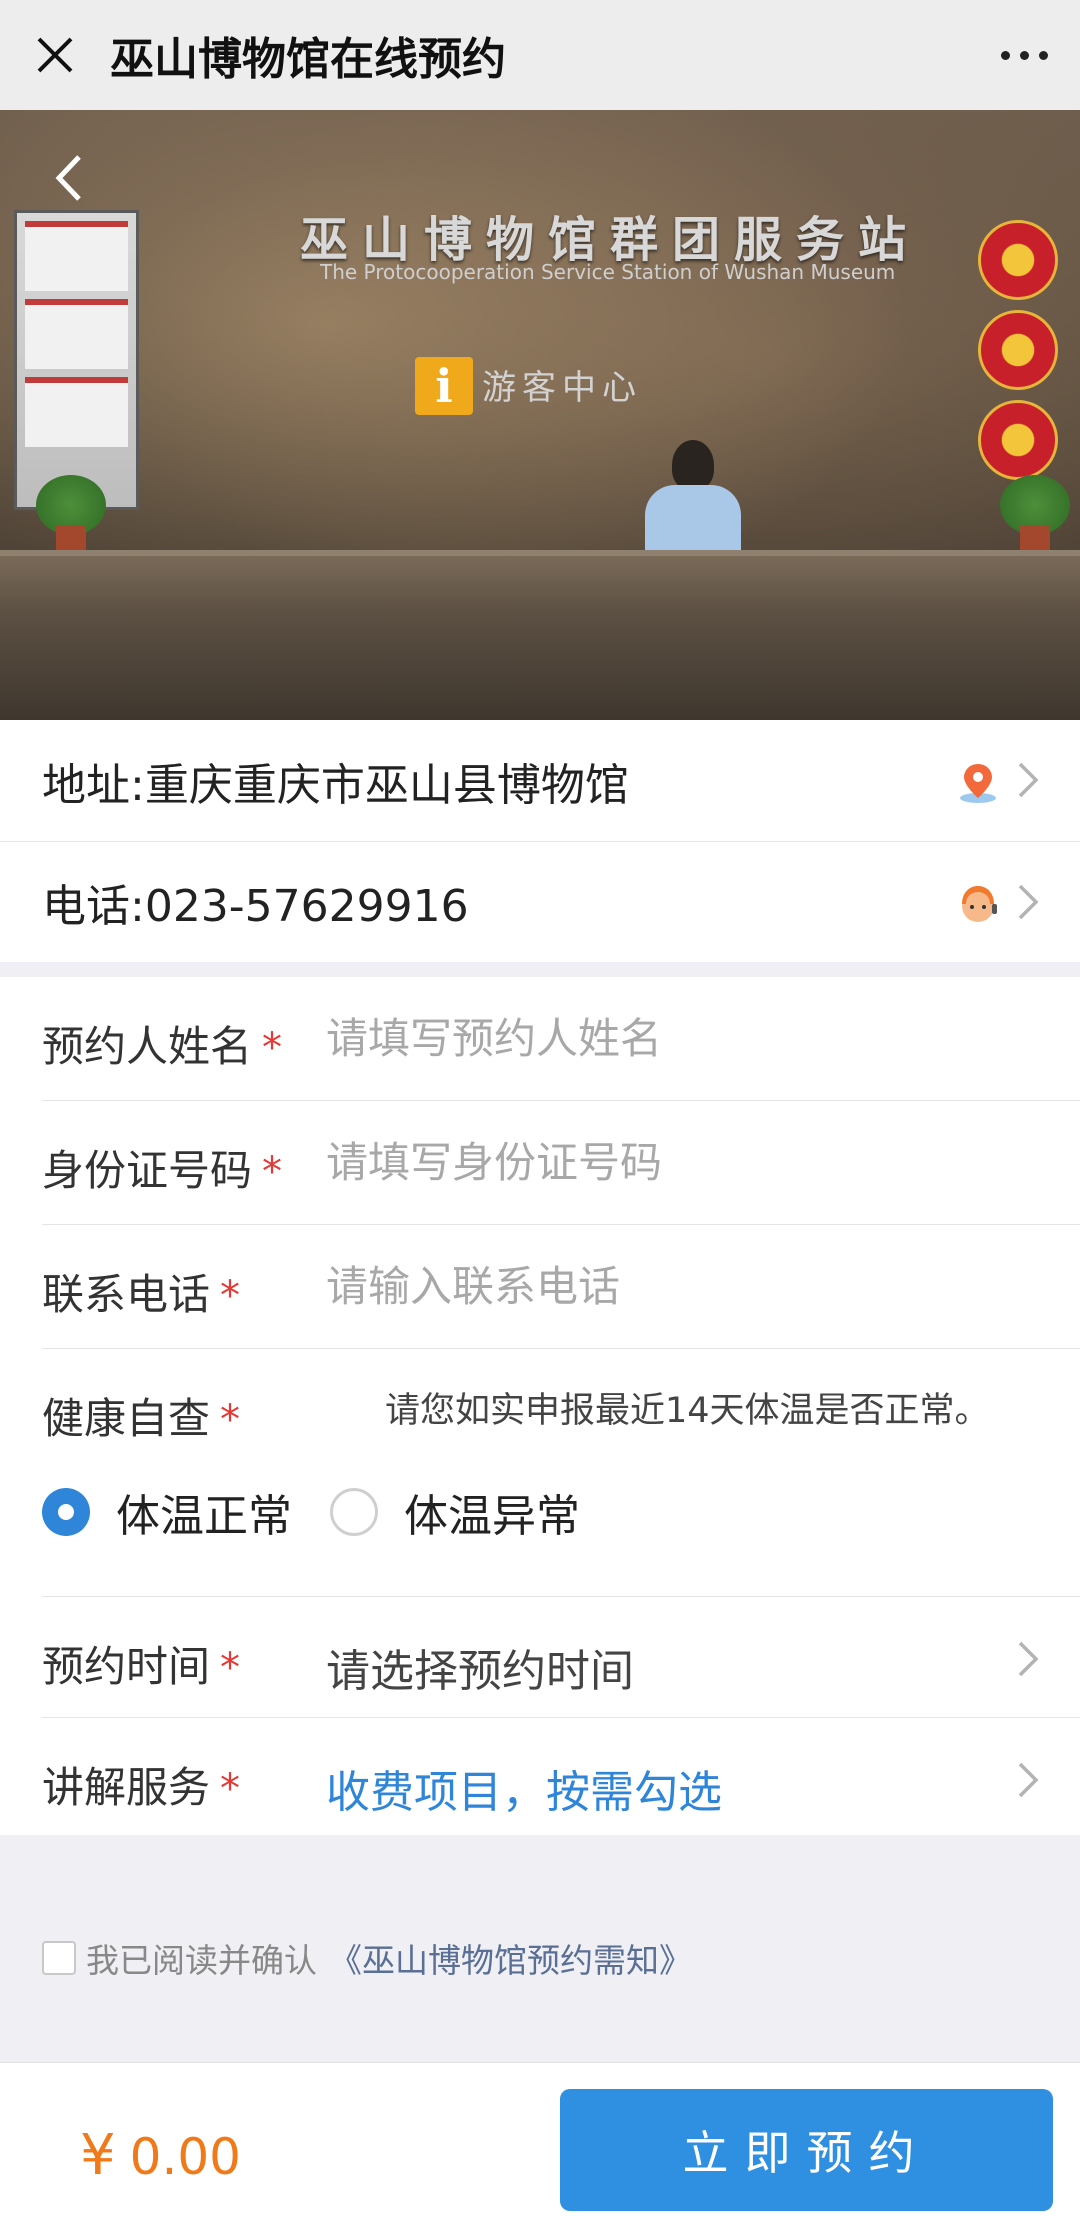 This screenshot has width=1080, height=2239. Describe the element at coordinates (979, 904) in the screenshot. I see `customer-service-icon` at that location.